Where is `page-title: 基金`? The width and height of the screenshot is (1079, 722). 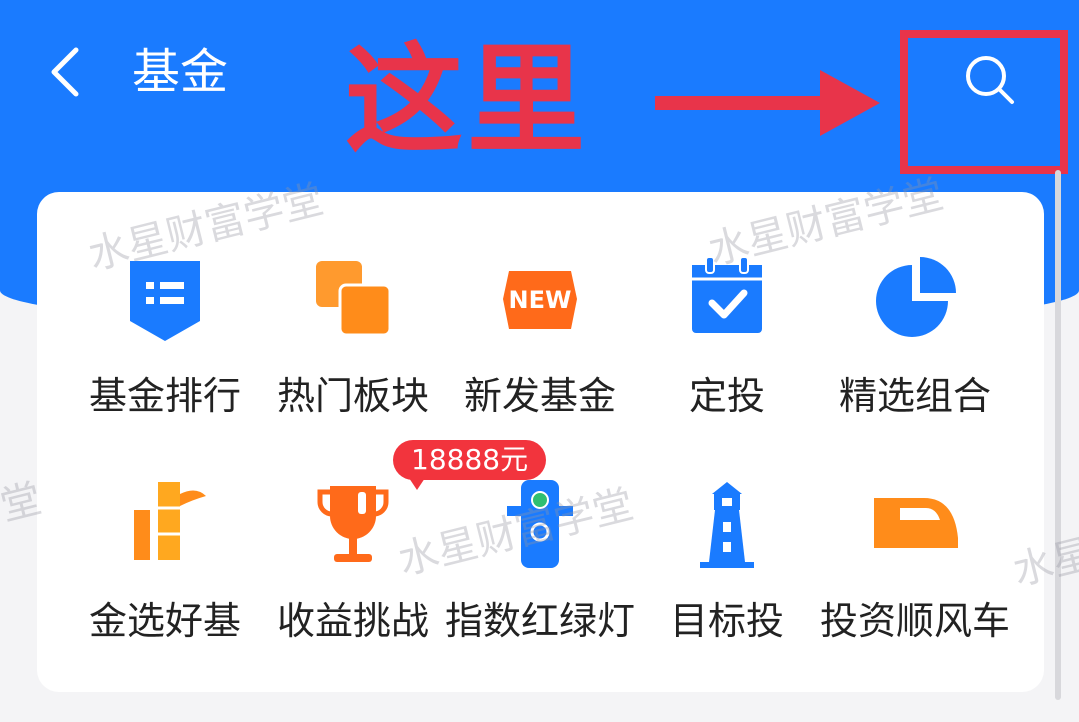
page-title: 基金 is located at coordinates (180, 72).